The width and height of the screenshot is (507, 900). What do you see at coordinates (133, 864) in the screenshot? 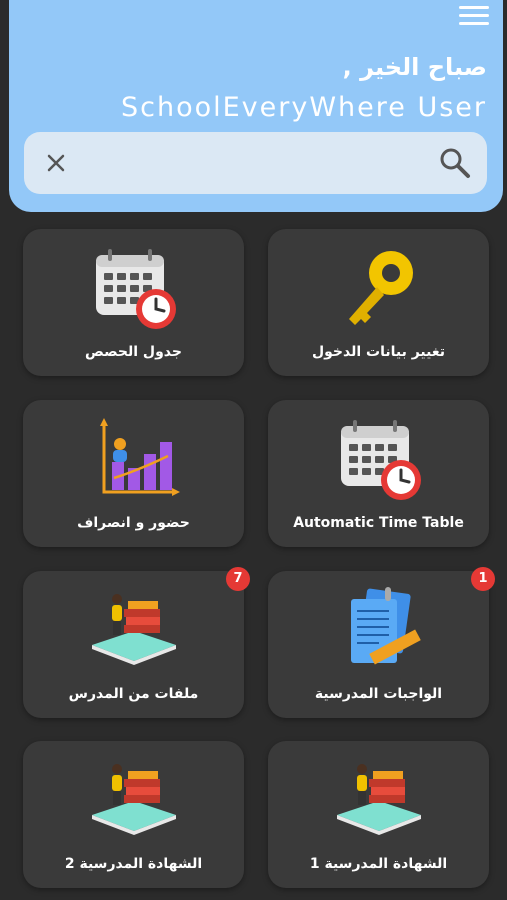
I see `card-label: الشهادة المدرسية 2` at bounding box center [133, 864].